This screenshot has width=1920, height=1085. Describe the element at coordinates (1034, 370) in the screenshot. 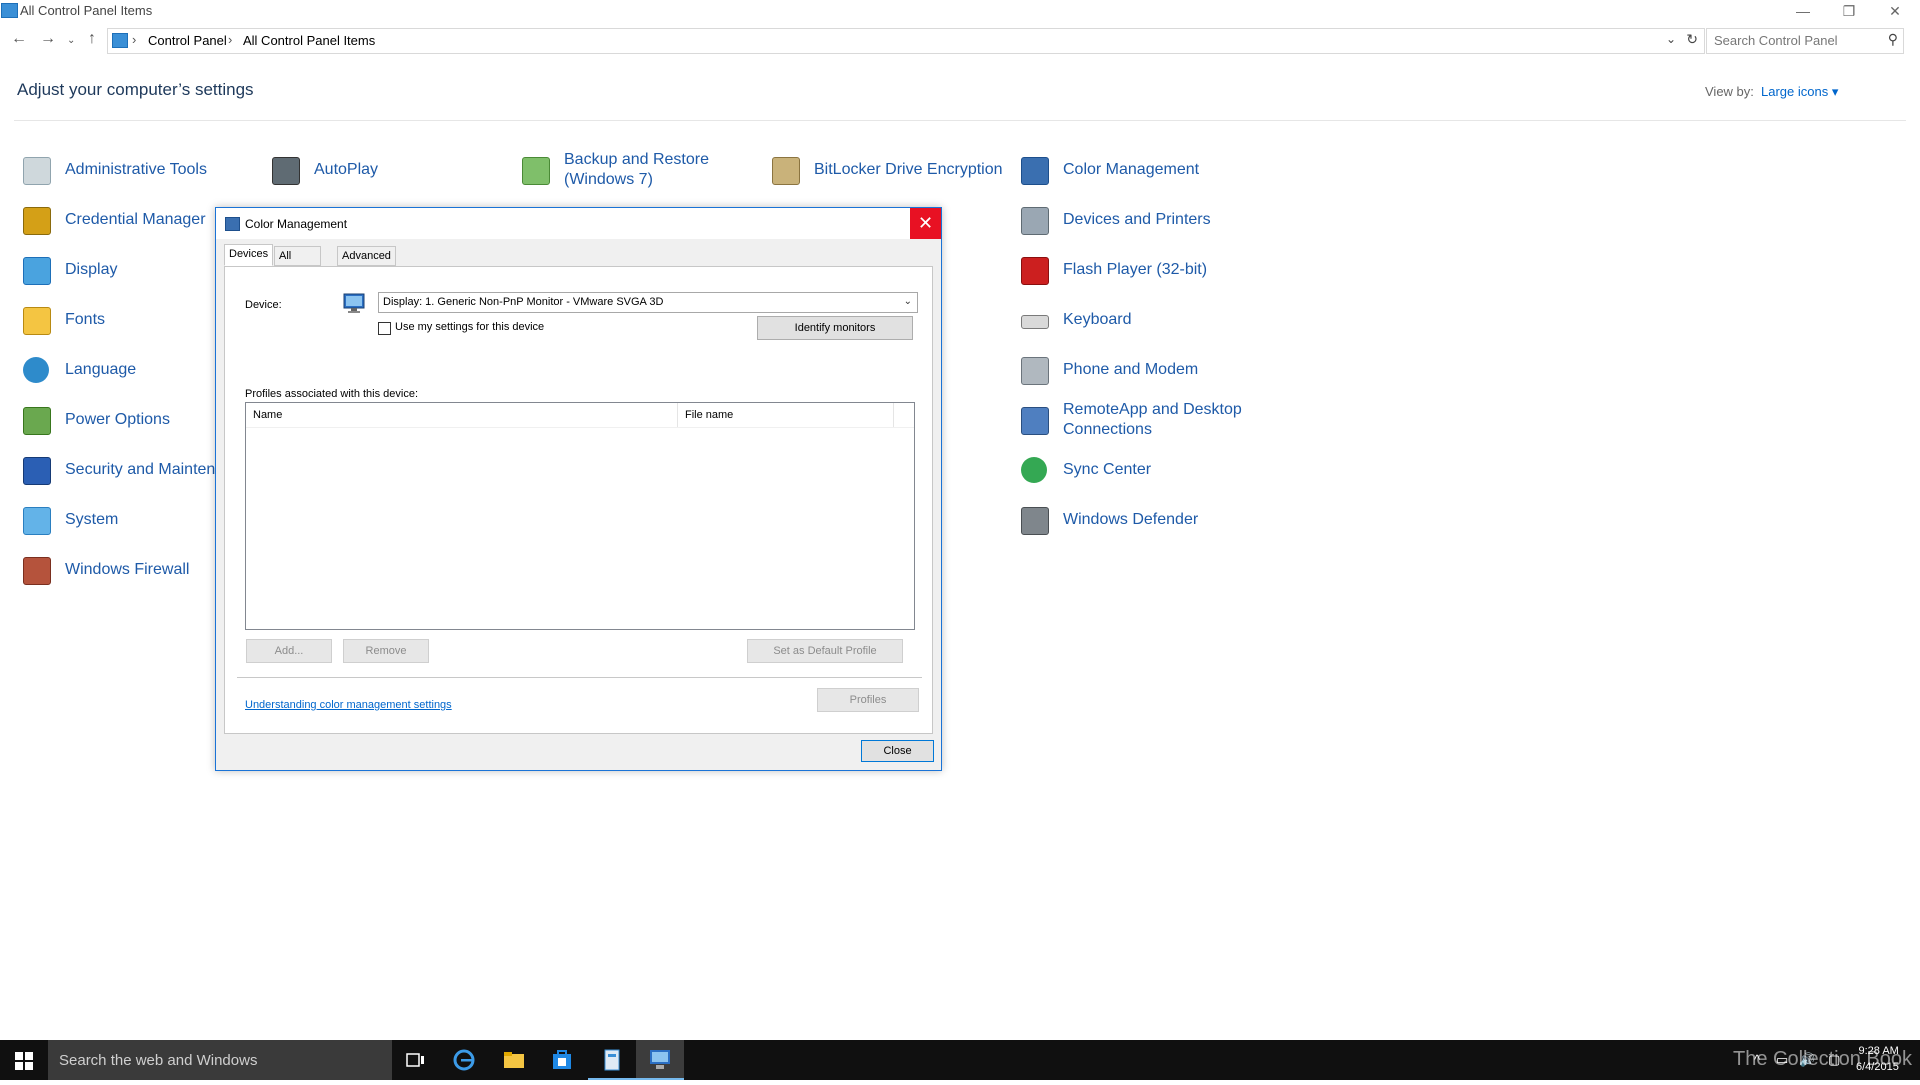

I see `phone-icon` at that location.